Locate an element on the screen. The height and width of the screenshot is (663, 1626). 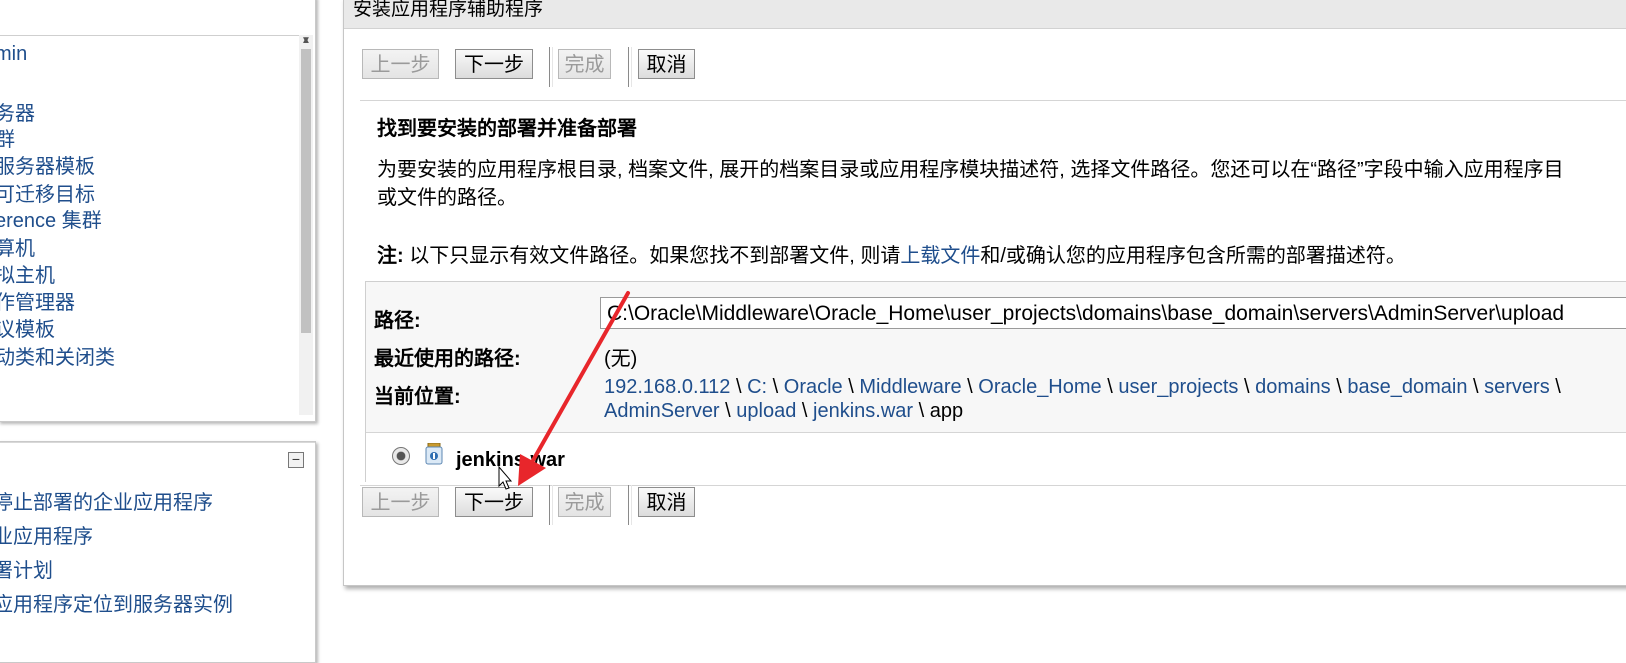
task-link: 应用程序定位到服务器实例 is located at coordinates (116, 602).